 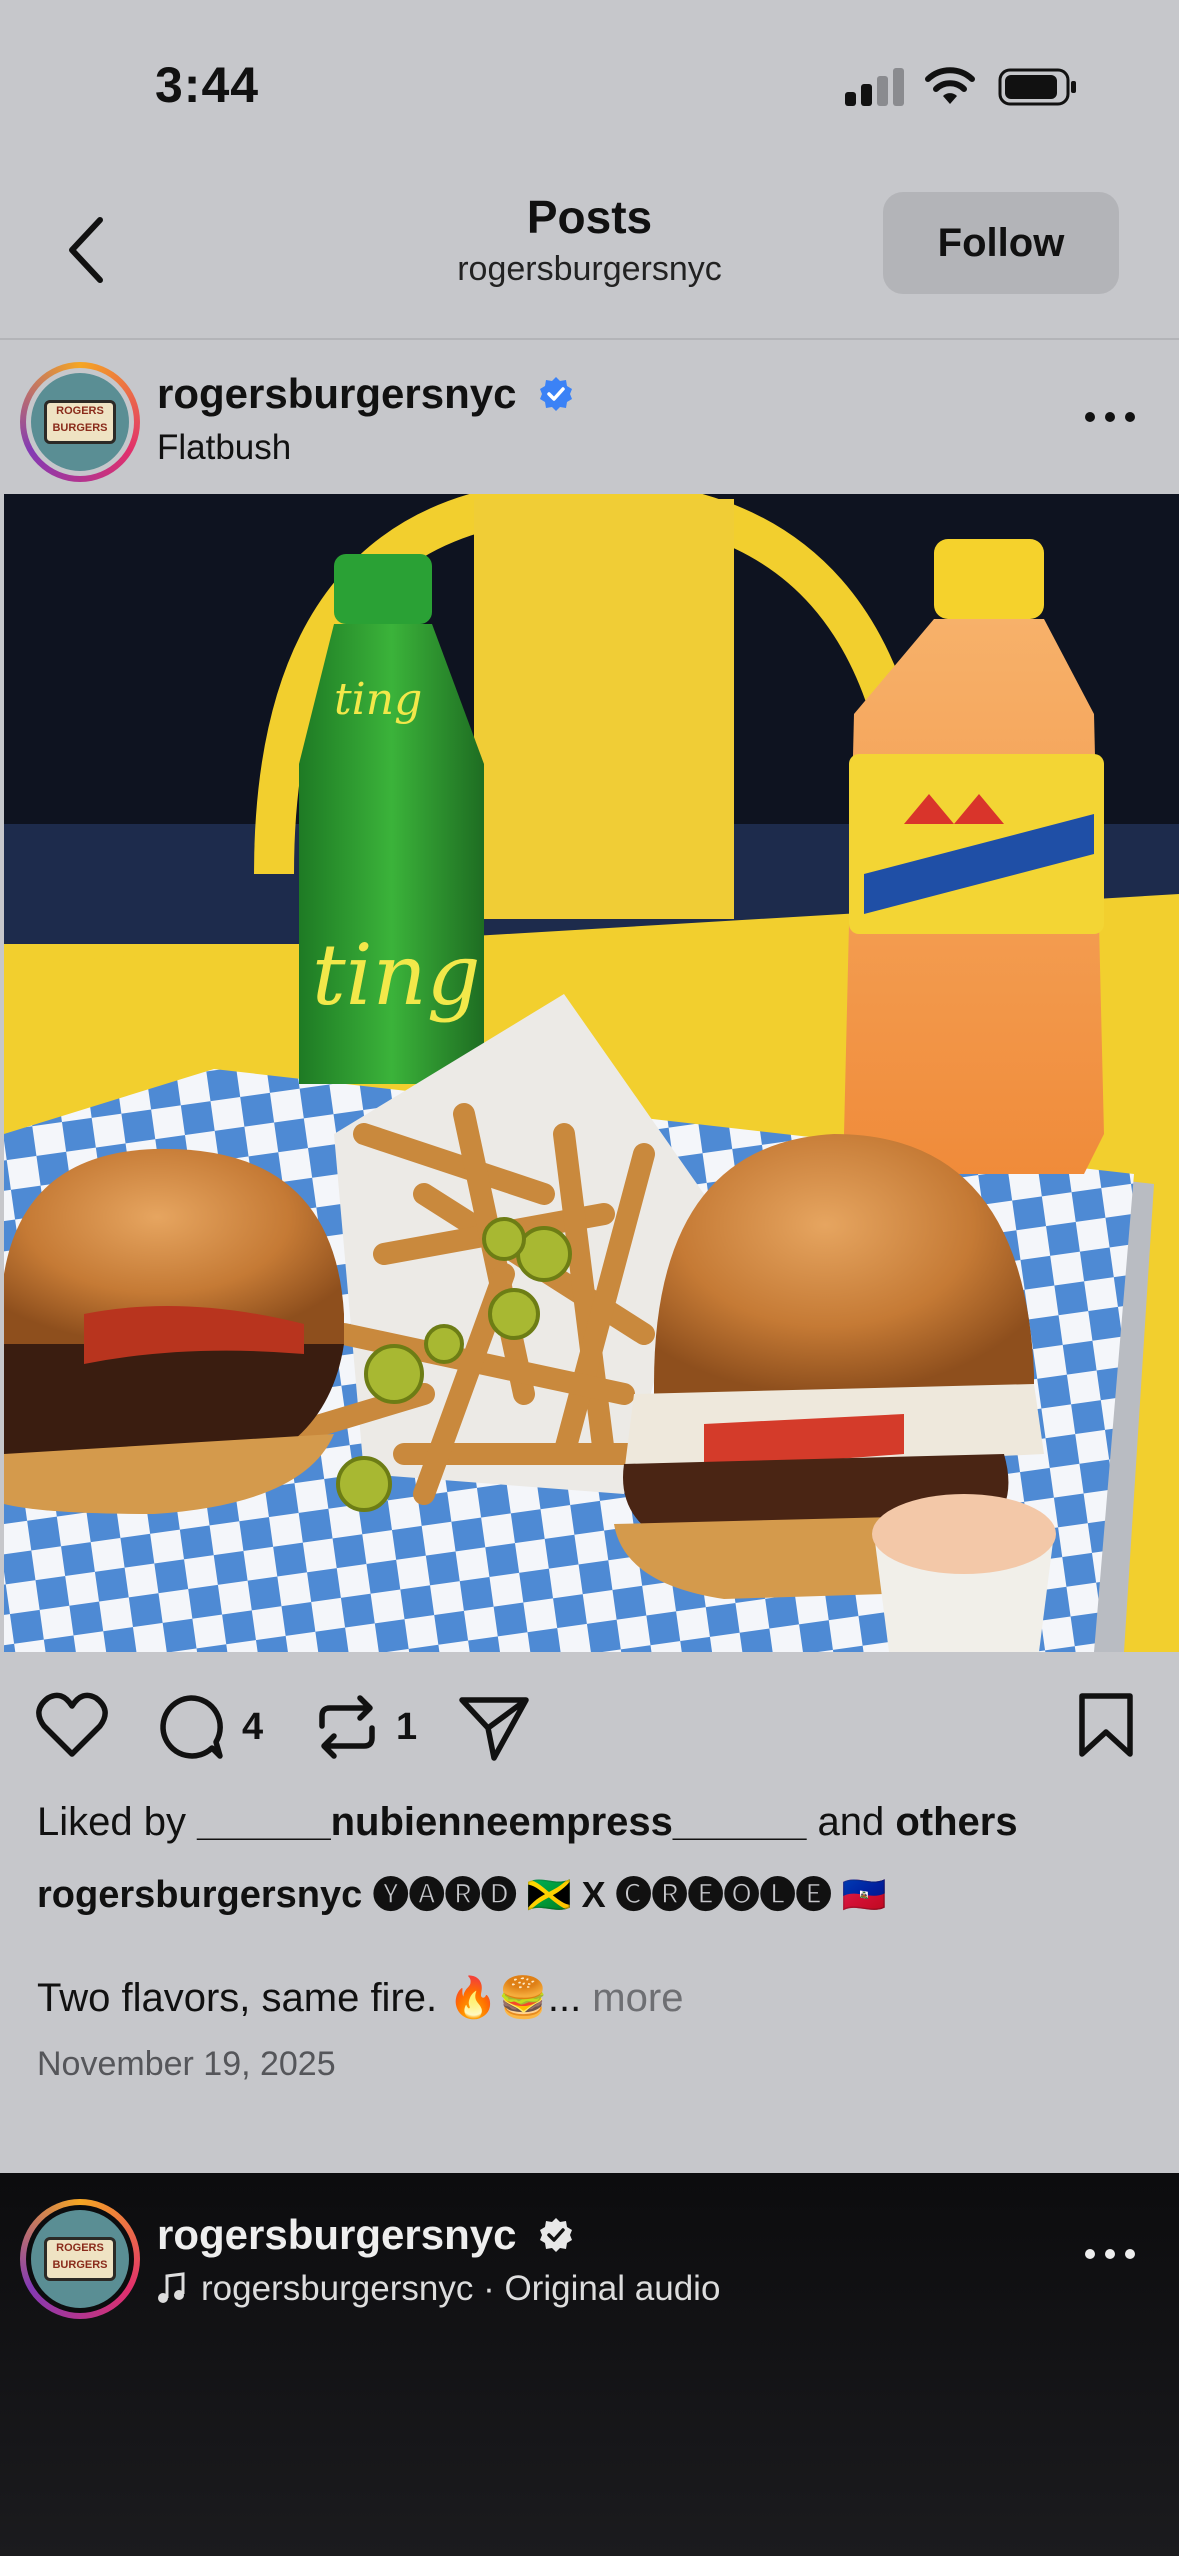 I want to click on post-actions: 4 1, so click(x=589, y=1727).